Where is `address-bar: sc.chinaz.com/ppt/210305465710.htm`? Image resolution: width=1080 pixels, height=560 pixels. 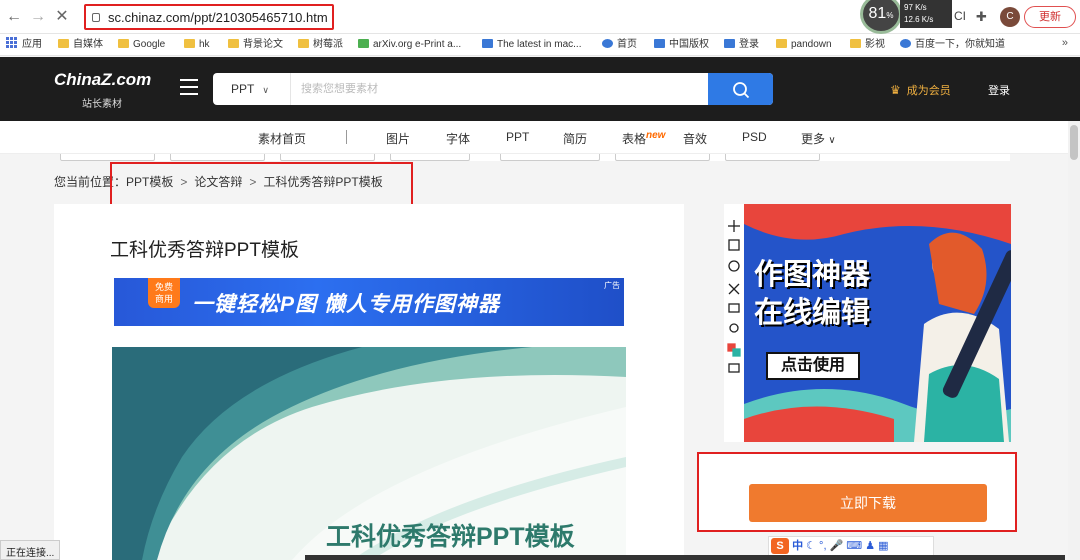
address-bar: sc.chinaz.com/ppt/210305465710.htm is located at coordinates (209, 17).